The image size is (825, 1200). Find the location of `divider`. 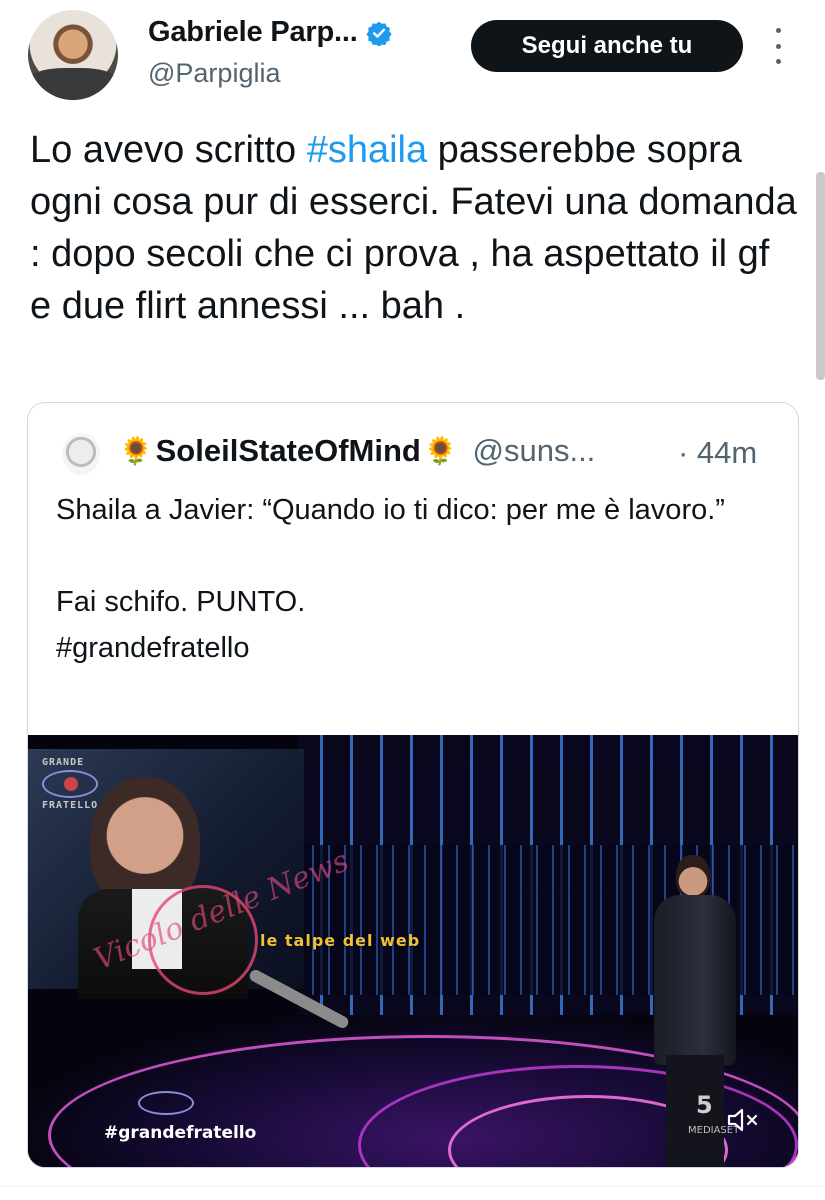

divider is located at coordinates (412, 1186).